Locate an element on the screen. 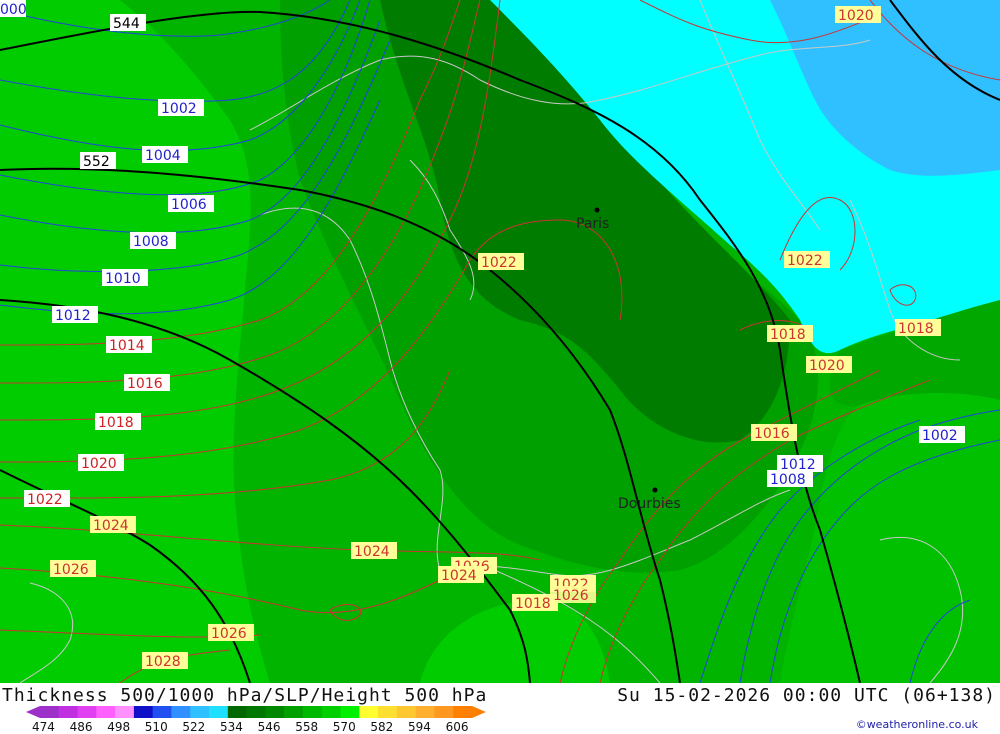 The height and width of the screenshot is (734, 1000). scale-value: 522 is located at coordinates (194, 727).